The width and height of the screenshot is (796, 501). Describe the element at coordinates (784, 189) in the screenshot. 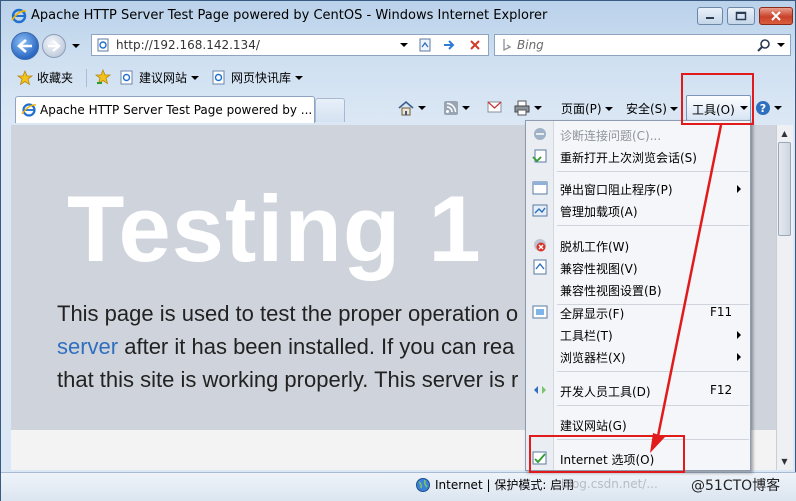

I see `scroll-thumb` at that location.